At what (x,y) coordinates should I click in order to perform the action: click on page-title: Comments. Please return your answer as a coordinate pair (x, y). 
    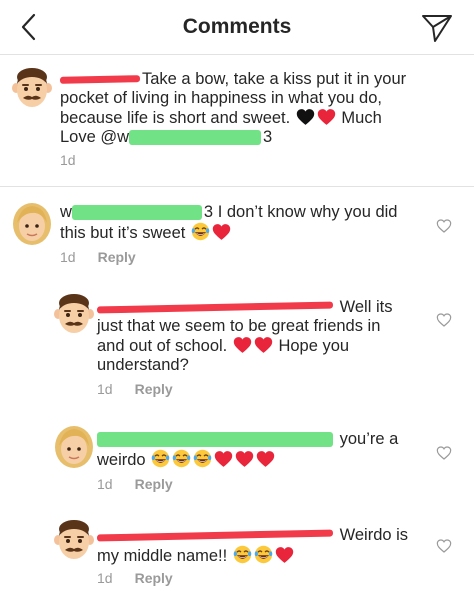
    Looking at the image, I should click on (237, 26).